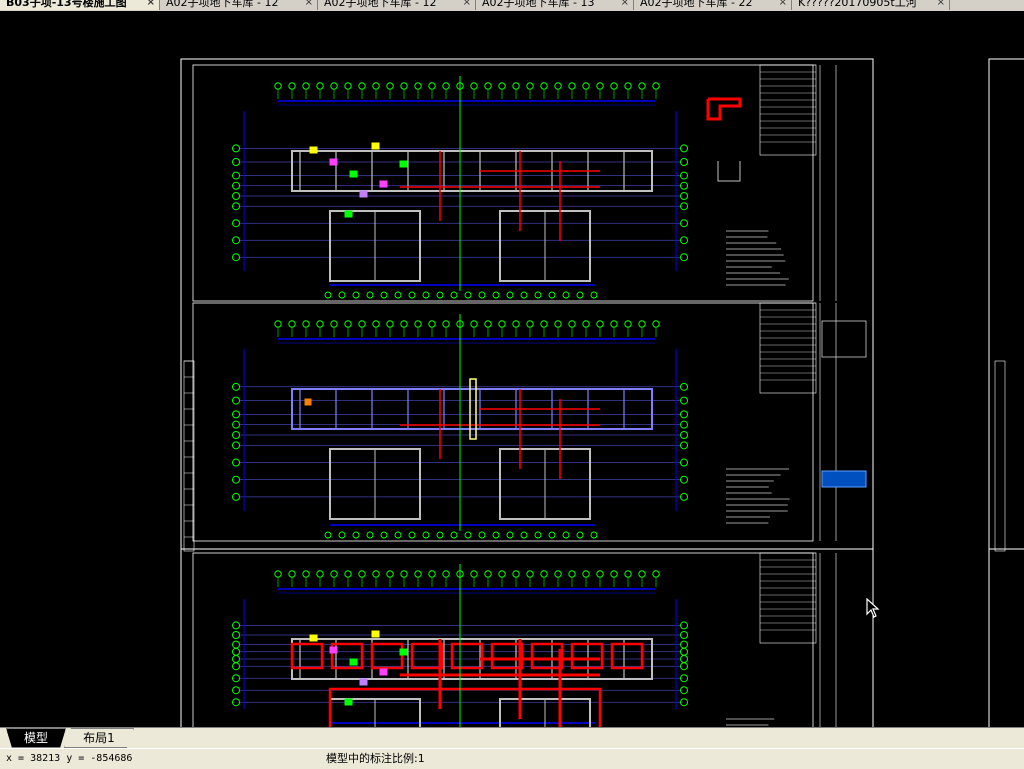 Image resolution: width=1024 pixels, height=769 pixels. I want to click on doc-tab-k-20170905: K?????20170905t工河 ×, so click(871, 5).